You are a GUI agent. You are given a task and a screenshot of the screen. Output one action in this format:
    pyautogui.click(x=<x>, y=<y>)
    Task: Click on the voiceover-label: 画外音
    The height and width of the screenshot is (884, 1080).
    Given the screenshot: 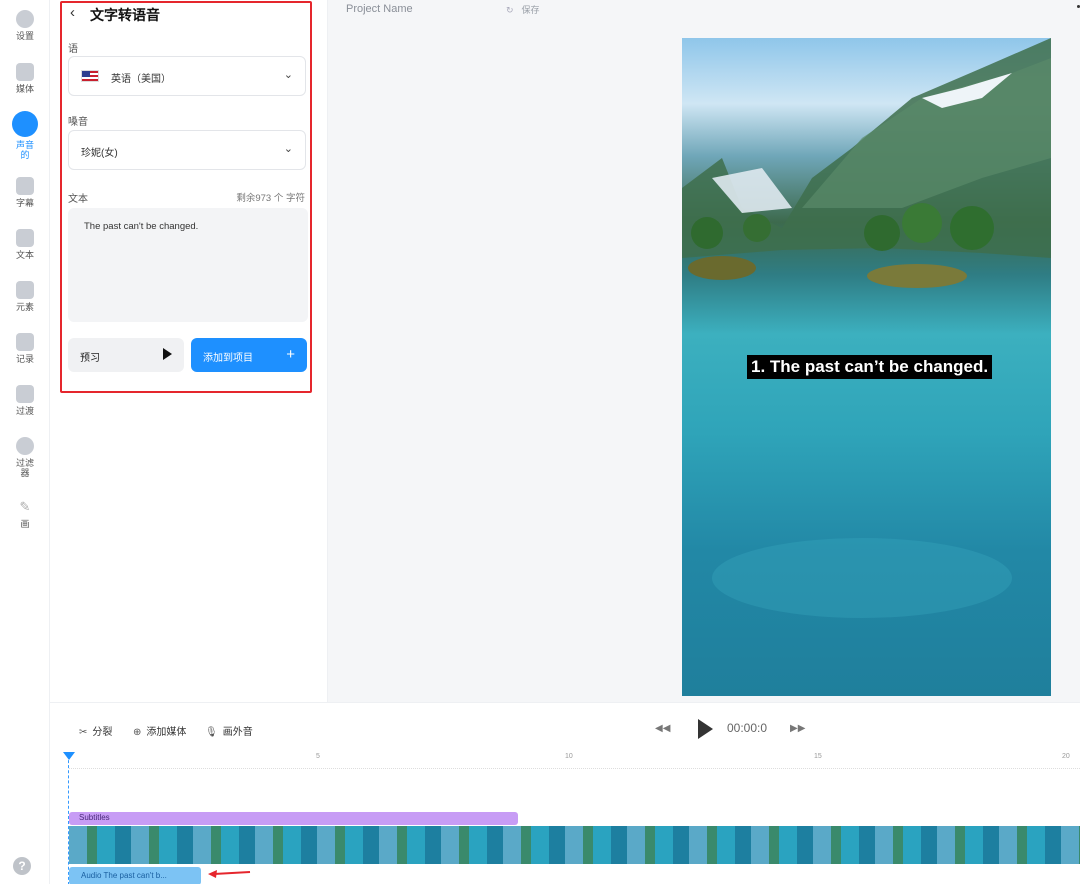 What is the action you would take?
    pyautogui.click(x=237, y=732)
    